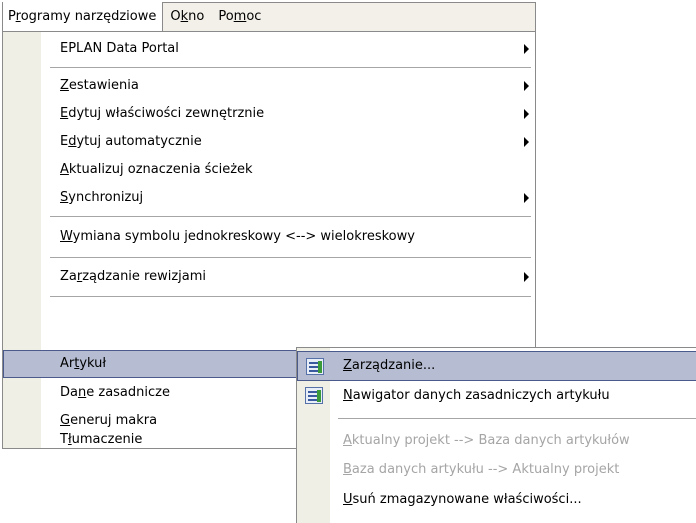  I want to click on menu-item-eplan-data-portal: EPLAN Data Portal, so click(269, 49).